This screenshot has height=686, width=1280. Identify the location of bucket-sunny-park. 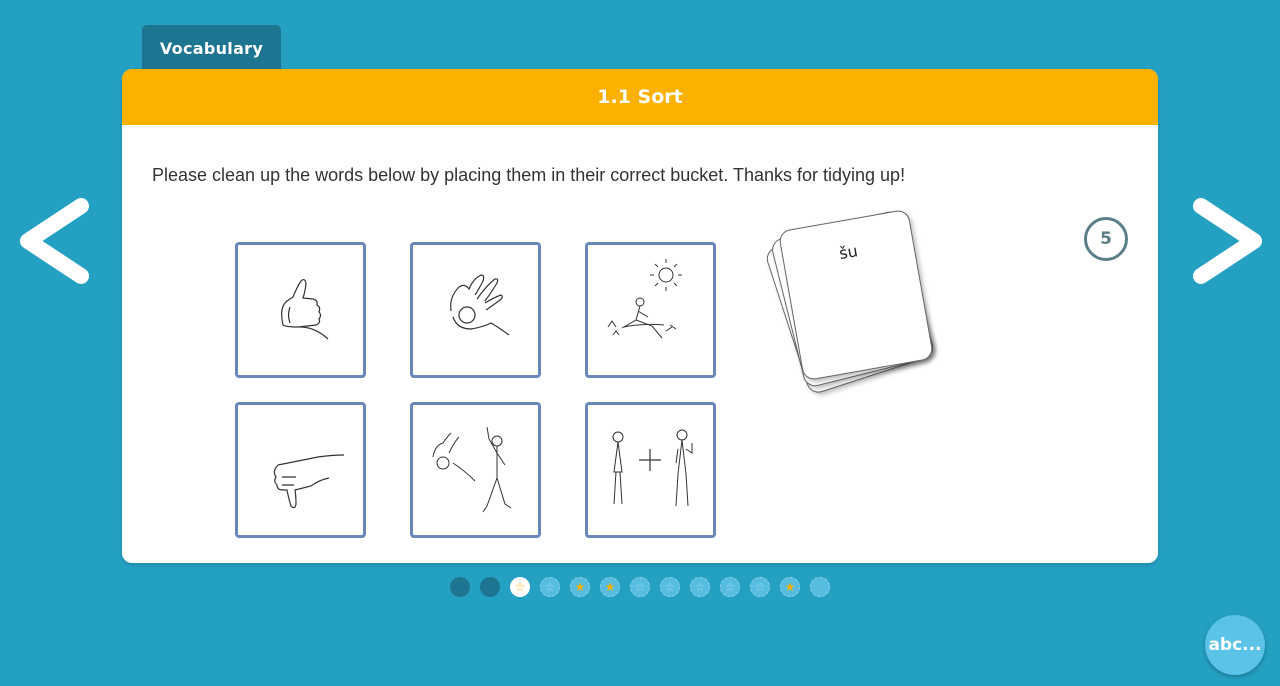
(650, 310).